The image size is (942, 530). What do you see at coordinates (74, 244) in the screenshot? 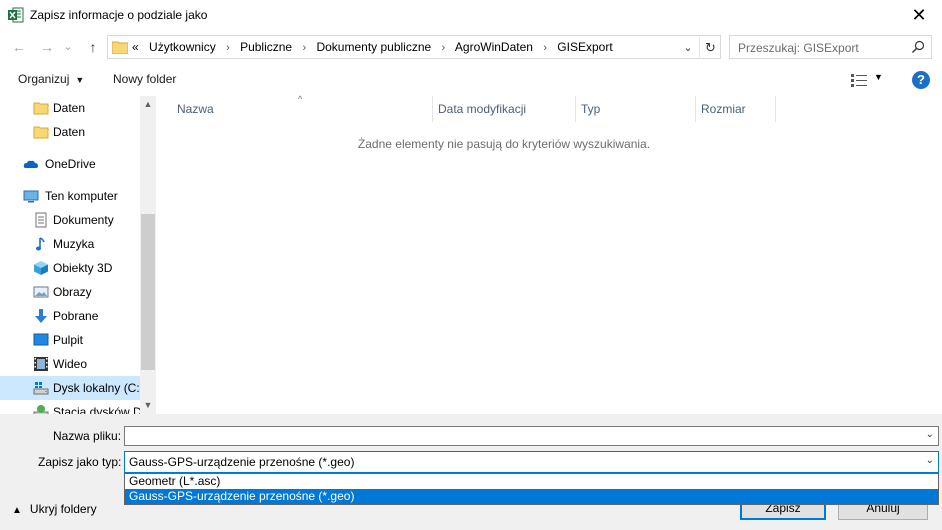
I see `sidebar-item-label: Muzyka` at bounding box center [74, 244].